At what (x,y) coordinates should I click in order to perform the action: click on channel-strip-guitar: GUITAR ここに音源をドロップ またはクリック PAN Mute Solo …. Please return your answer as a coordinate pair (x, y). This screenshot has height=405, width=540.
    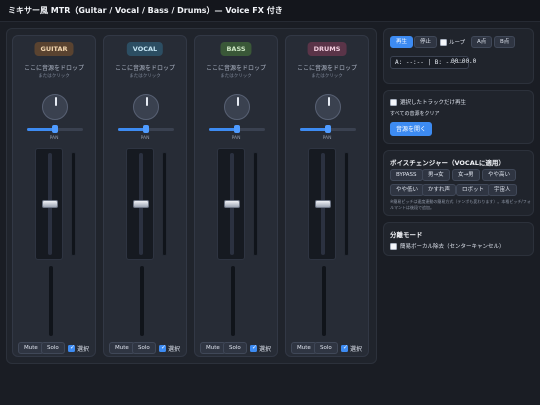
    Looking at the image, I should click on (54, 196).